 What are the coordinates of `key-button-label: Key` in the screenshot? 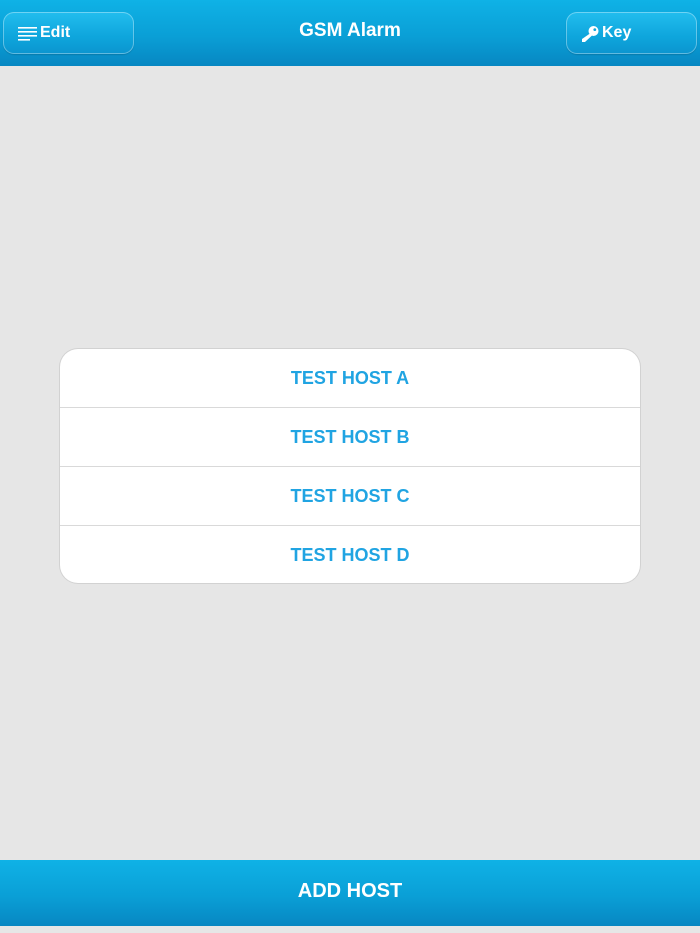 It's located at (617, 32).